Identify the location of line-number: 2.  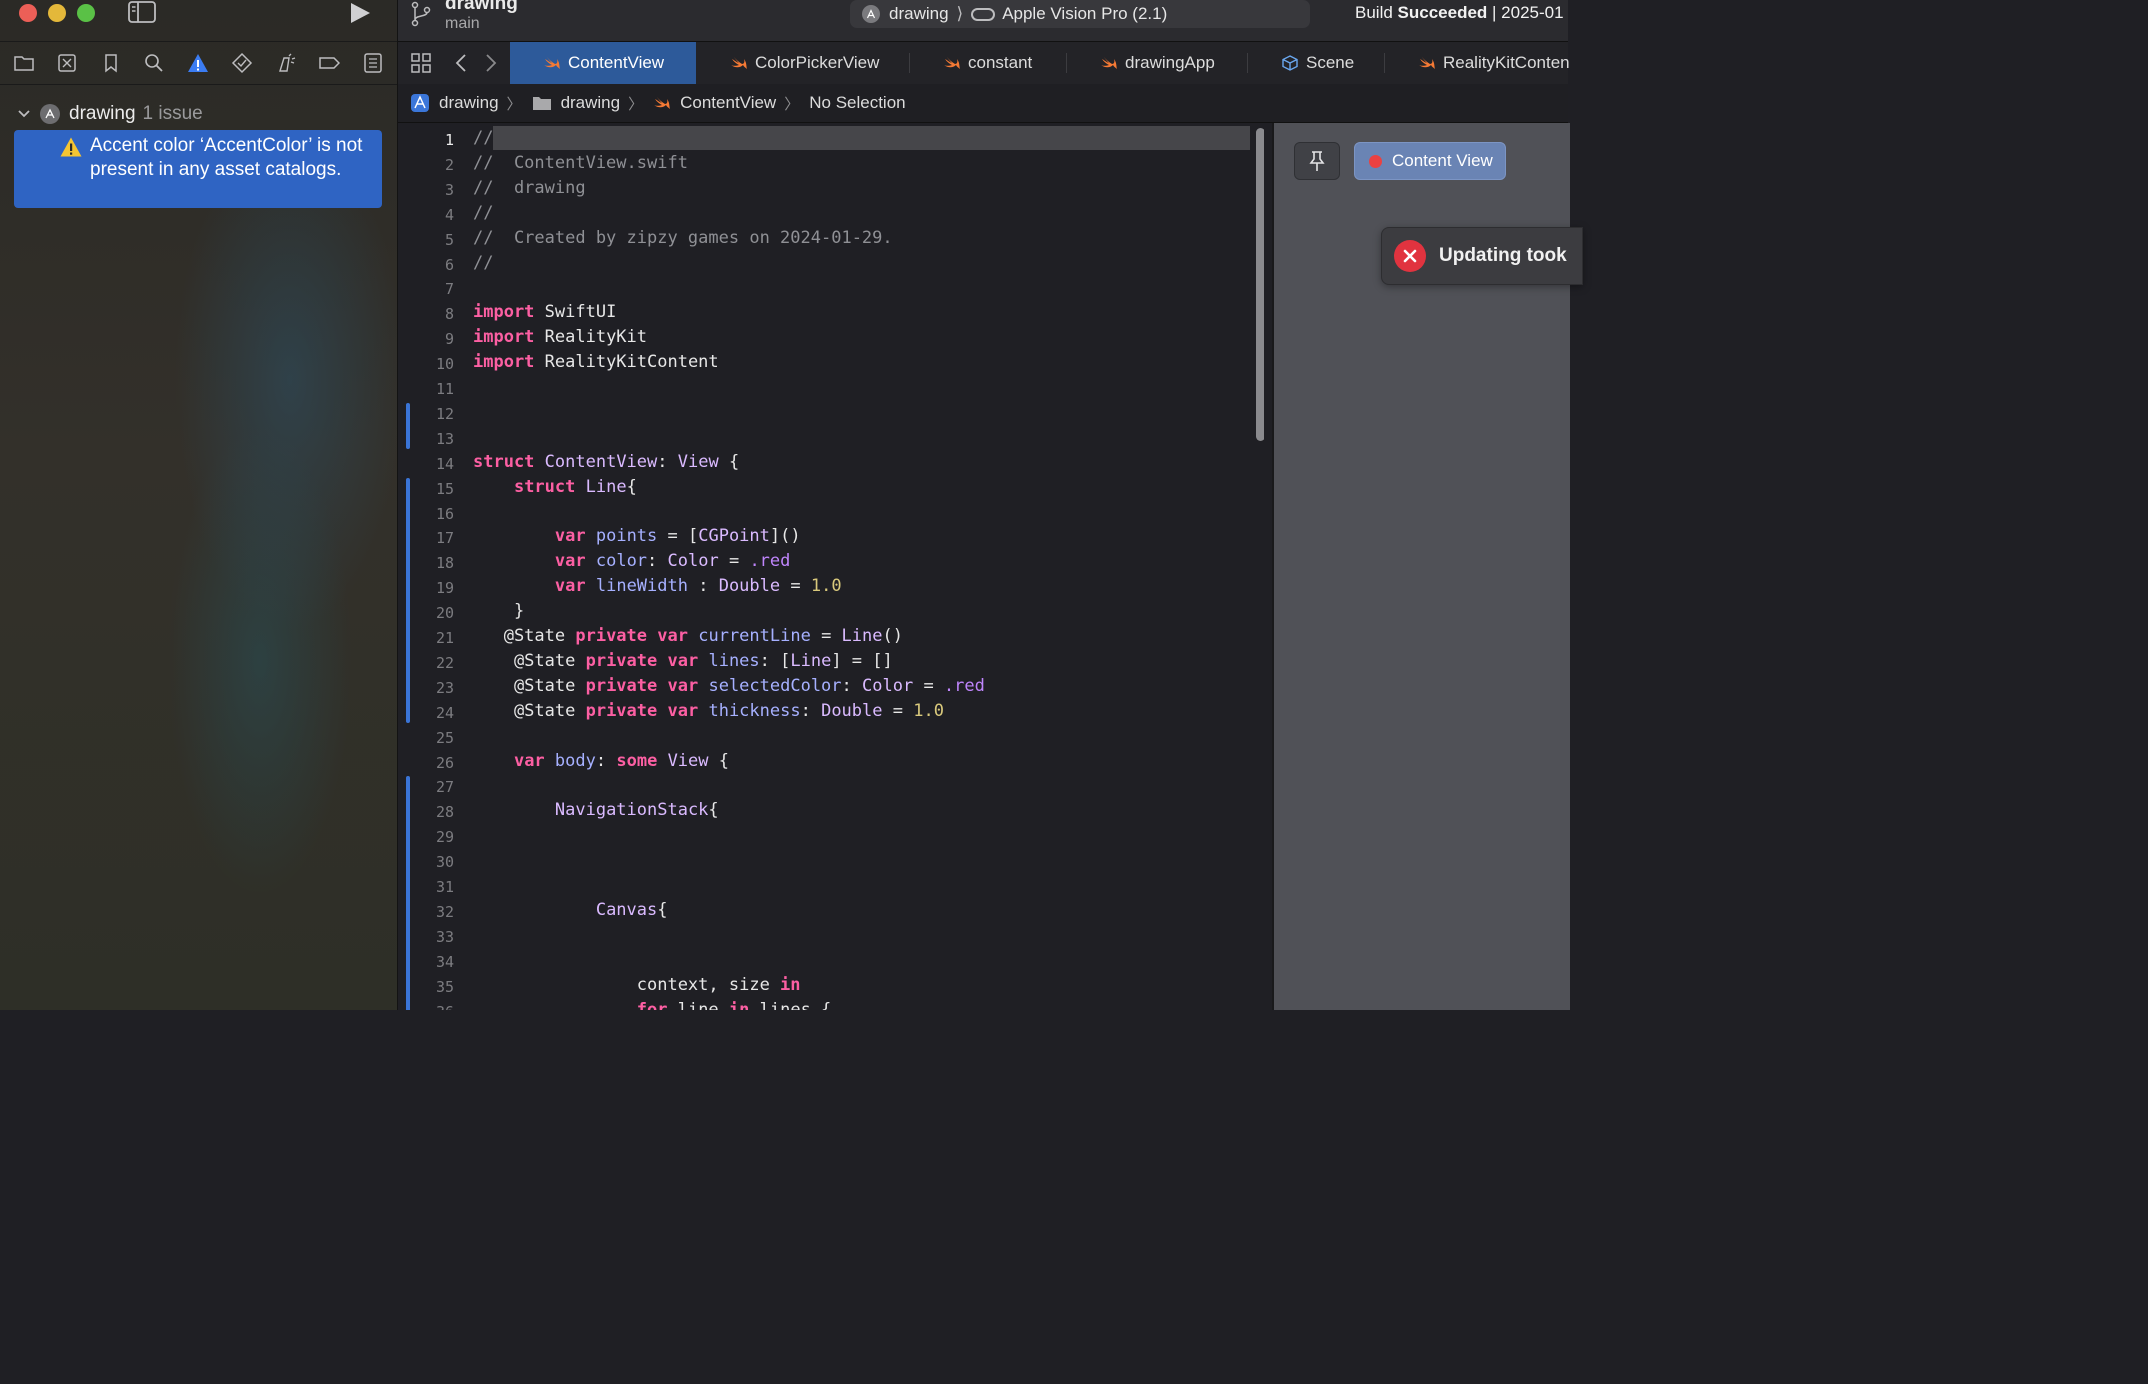
(429, 165).